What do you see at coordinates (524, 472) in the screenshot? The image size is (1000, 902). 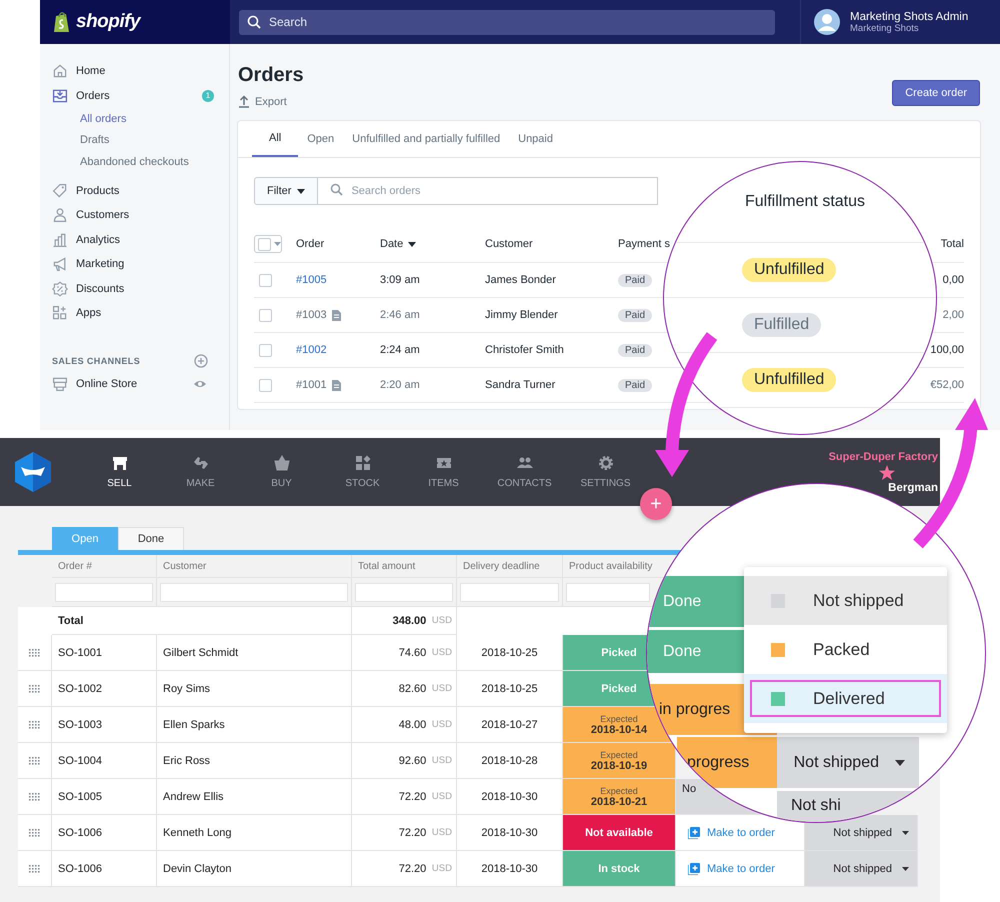 I see `nav-item: CONTACTS` at bounding box center [524, 472].